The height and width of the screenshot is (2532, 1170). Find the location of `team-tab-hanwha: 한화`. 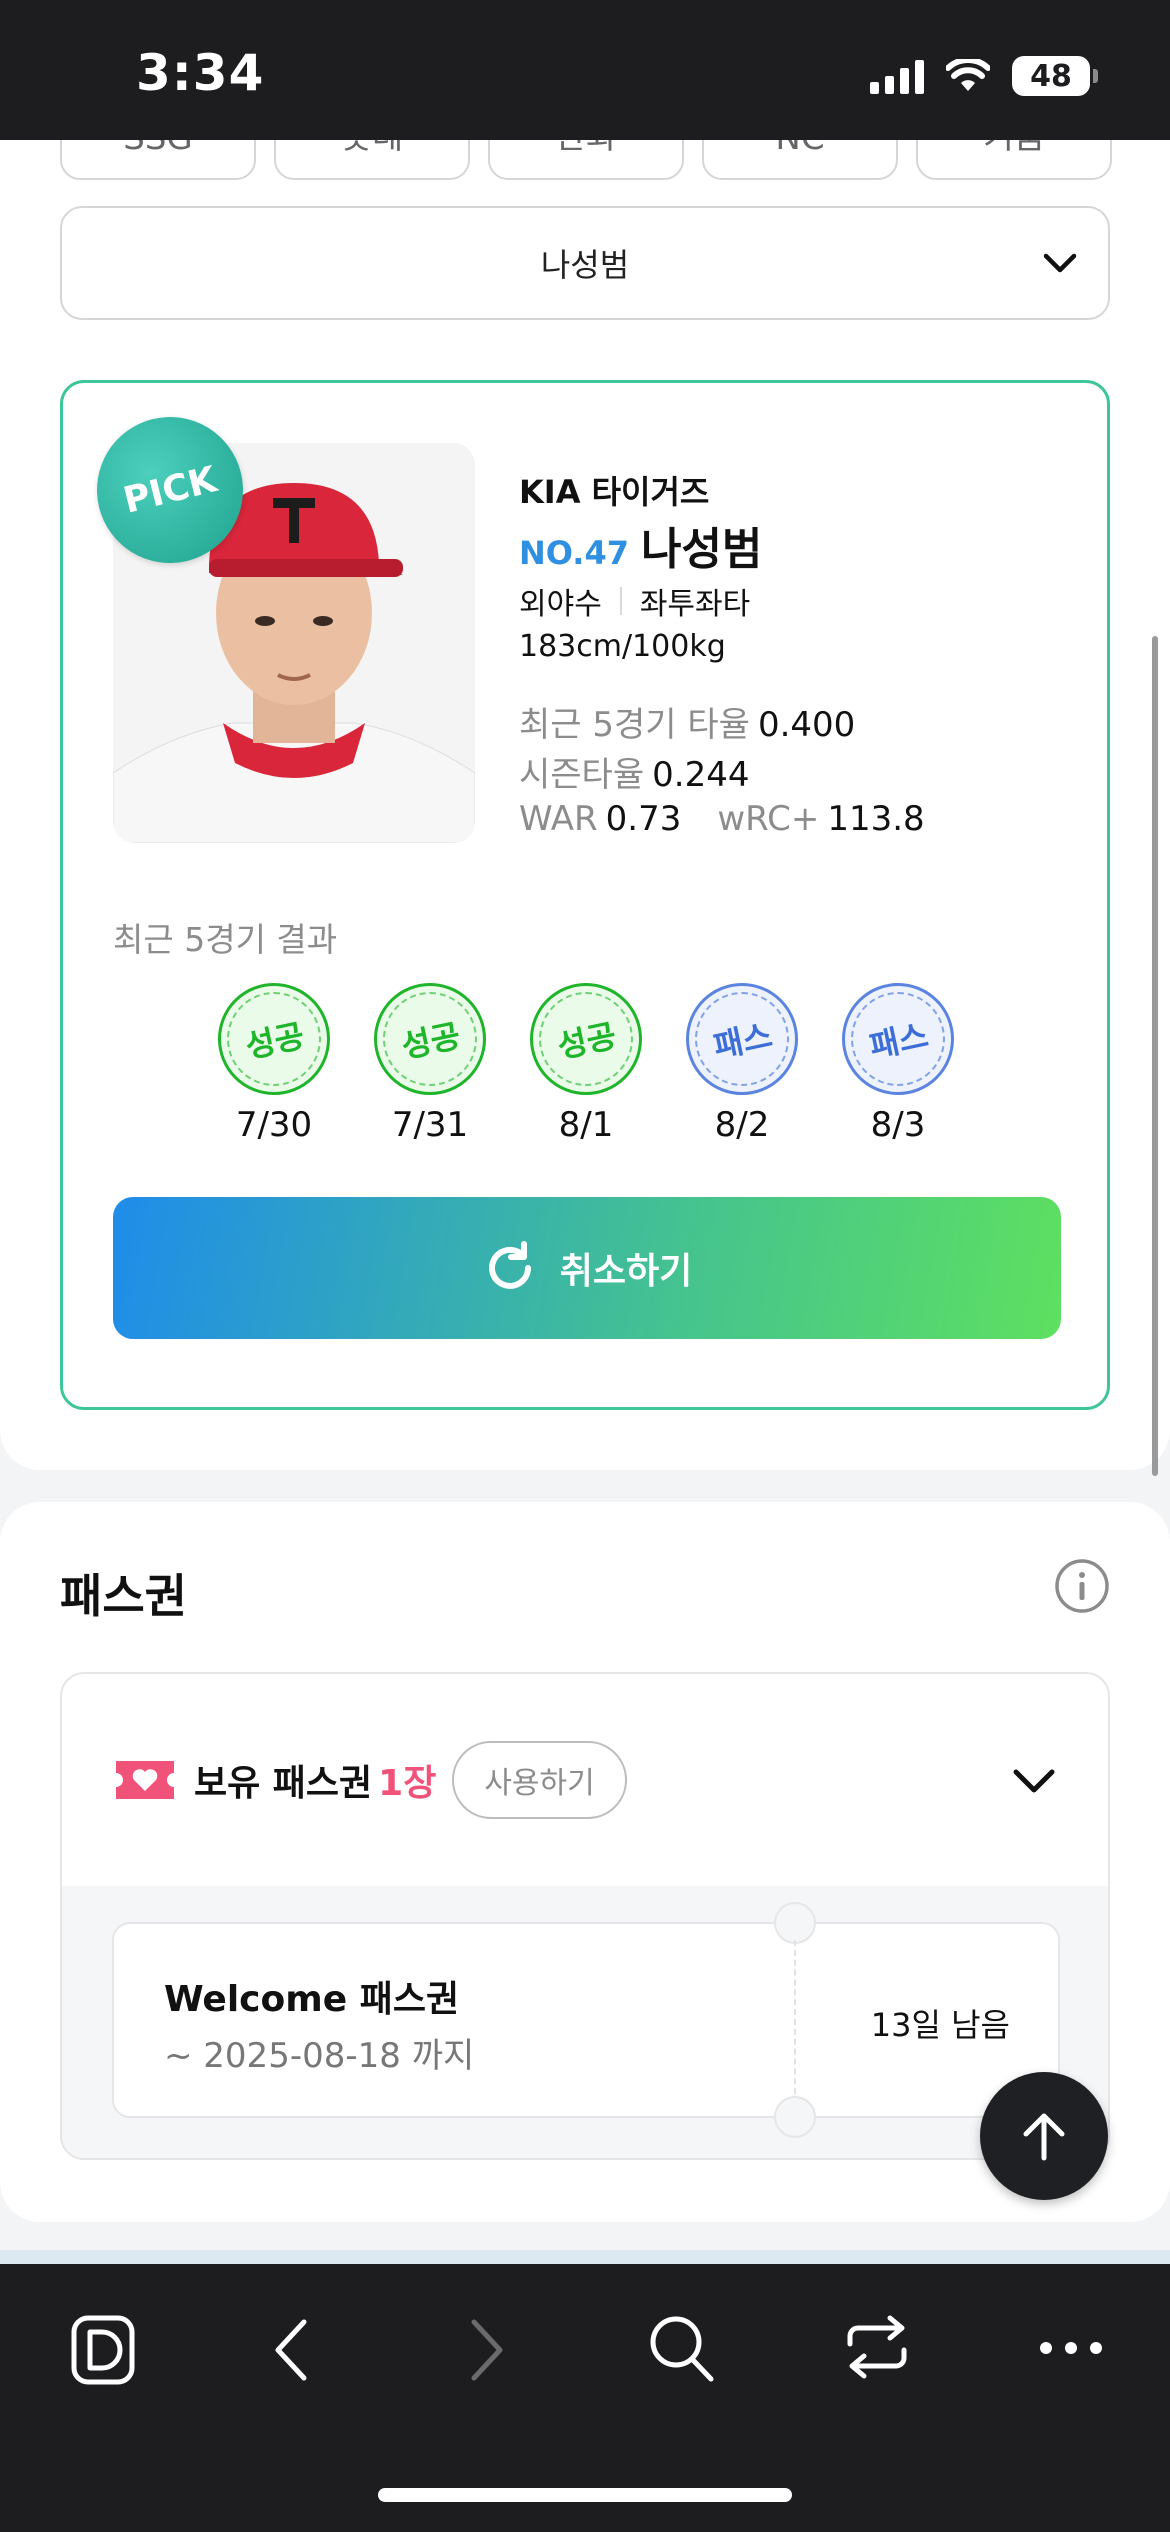

team-tab-hanwha: 한화 is located at coordinates (586, 160).